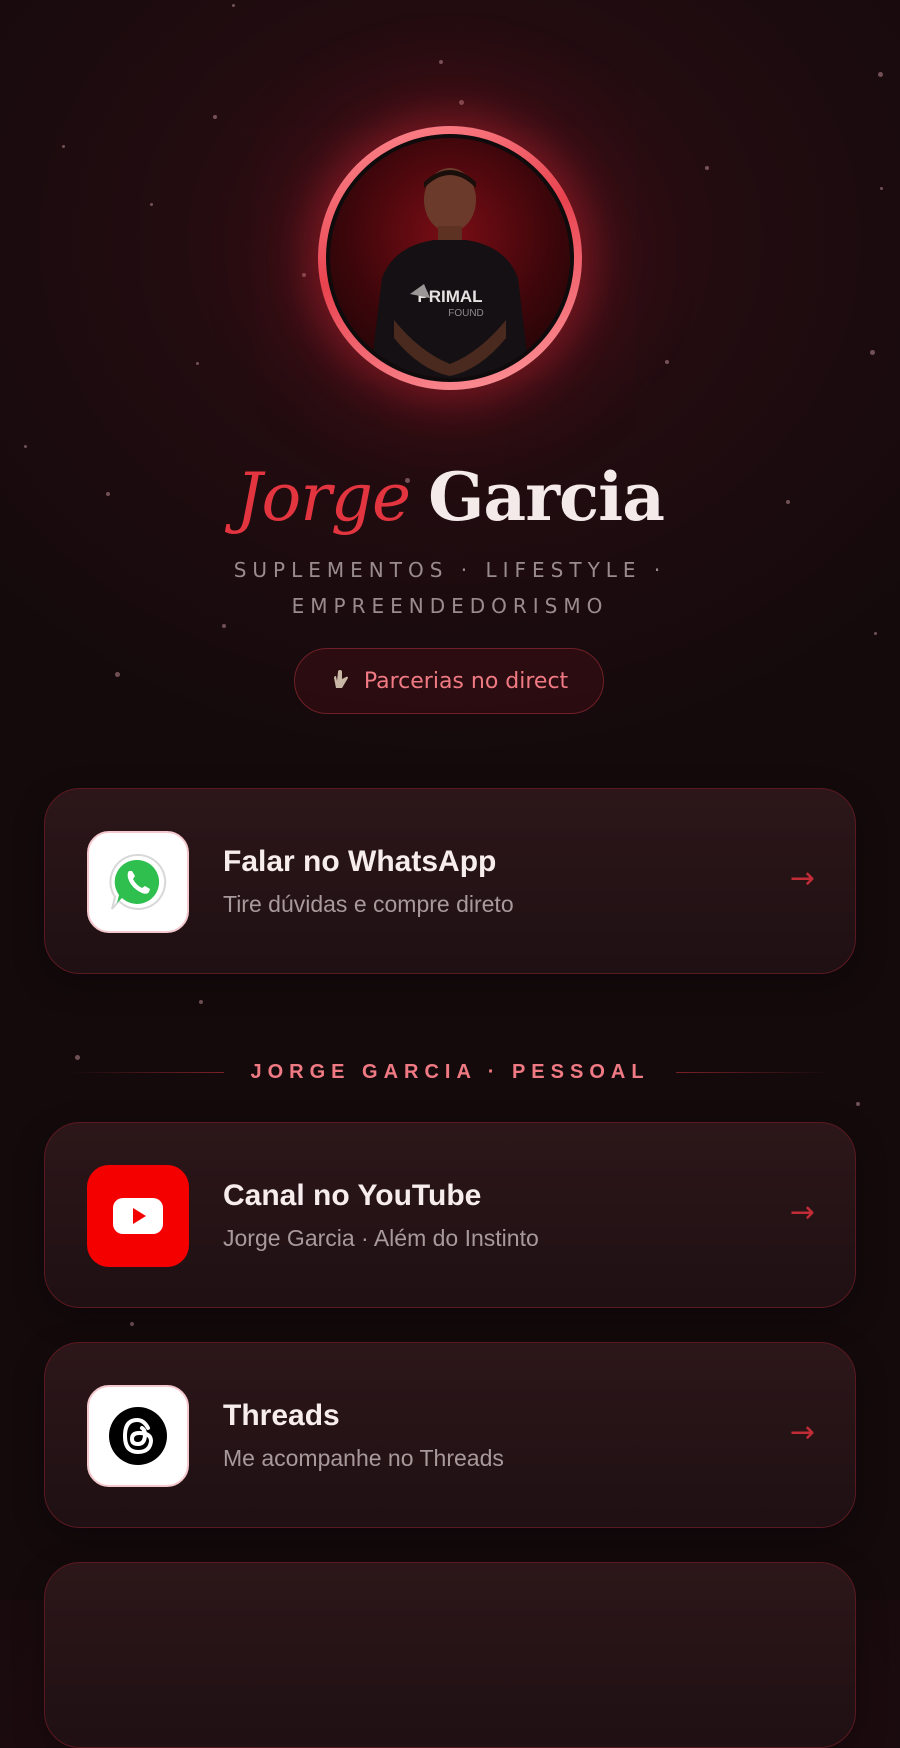 This screenshot has width=900, height=1748. I want to click on link-subtitle: Me acompanhe no Threads, so click(363, 1458).